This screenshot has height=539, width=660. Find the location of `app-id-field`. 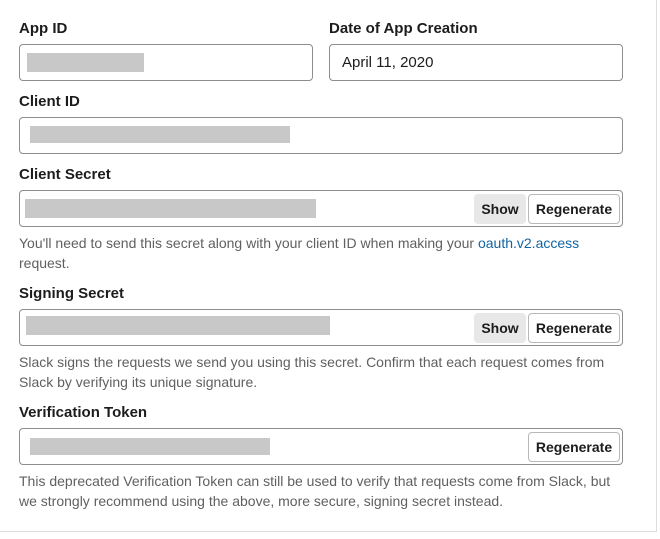

app-id-field is located at coordinates (166, 62).